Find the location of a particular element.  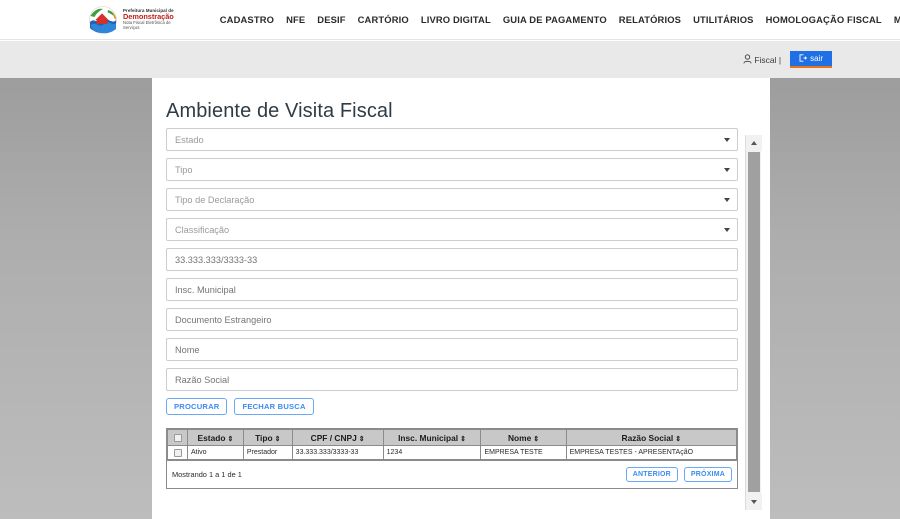

select-tipo-declaracao: Tipo de Declaração is located at coordinates (452, 199).